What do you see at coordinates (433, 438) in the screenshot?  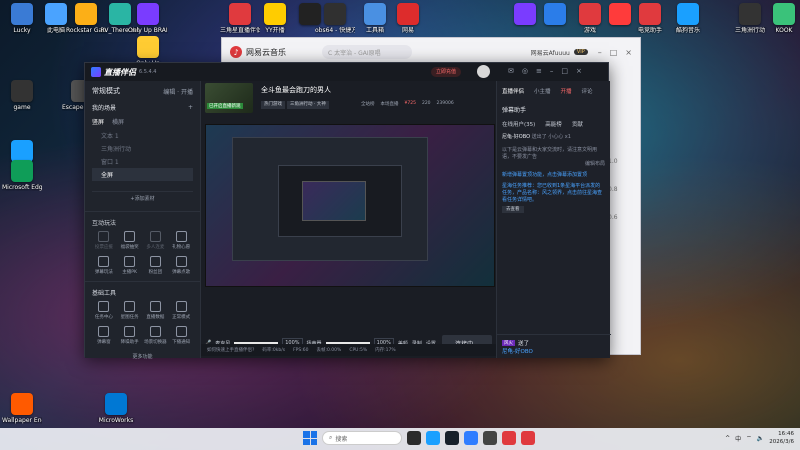 I see `qq-icon` at bounding box center [433, 438].